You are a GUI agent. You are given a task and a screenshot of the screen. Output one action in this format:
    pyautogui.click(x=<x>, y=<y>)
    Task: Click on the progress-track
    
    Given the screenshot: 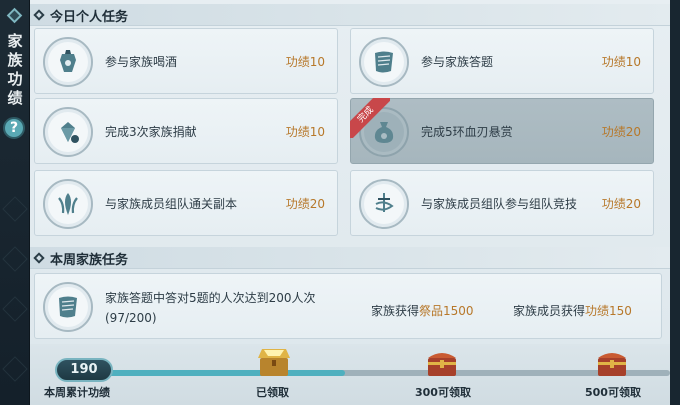 What is the action you would take?
    pyautogui.click(x=380, y=373)
    